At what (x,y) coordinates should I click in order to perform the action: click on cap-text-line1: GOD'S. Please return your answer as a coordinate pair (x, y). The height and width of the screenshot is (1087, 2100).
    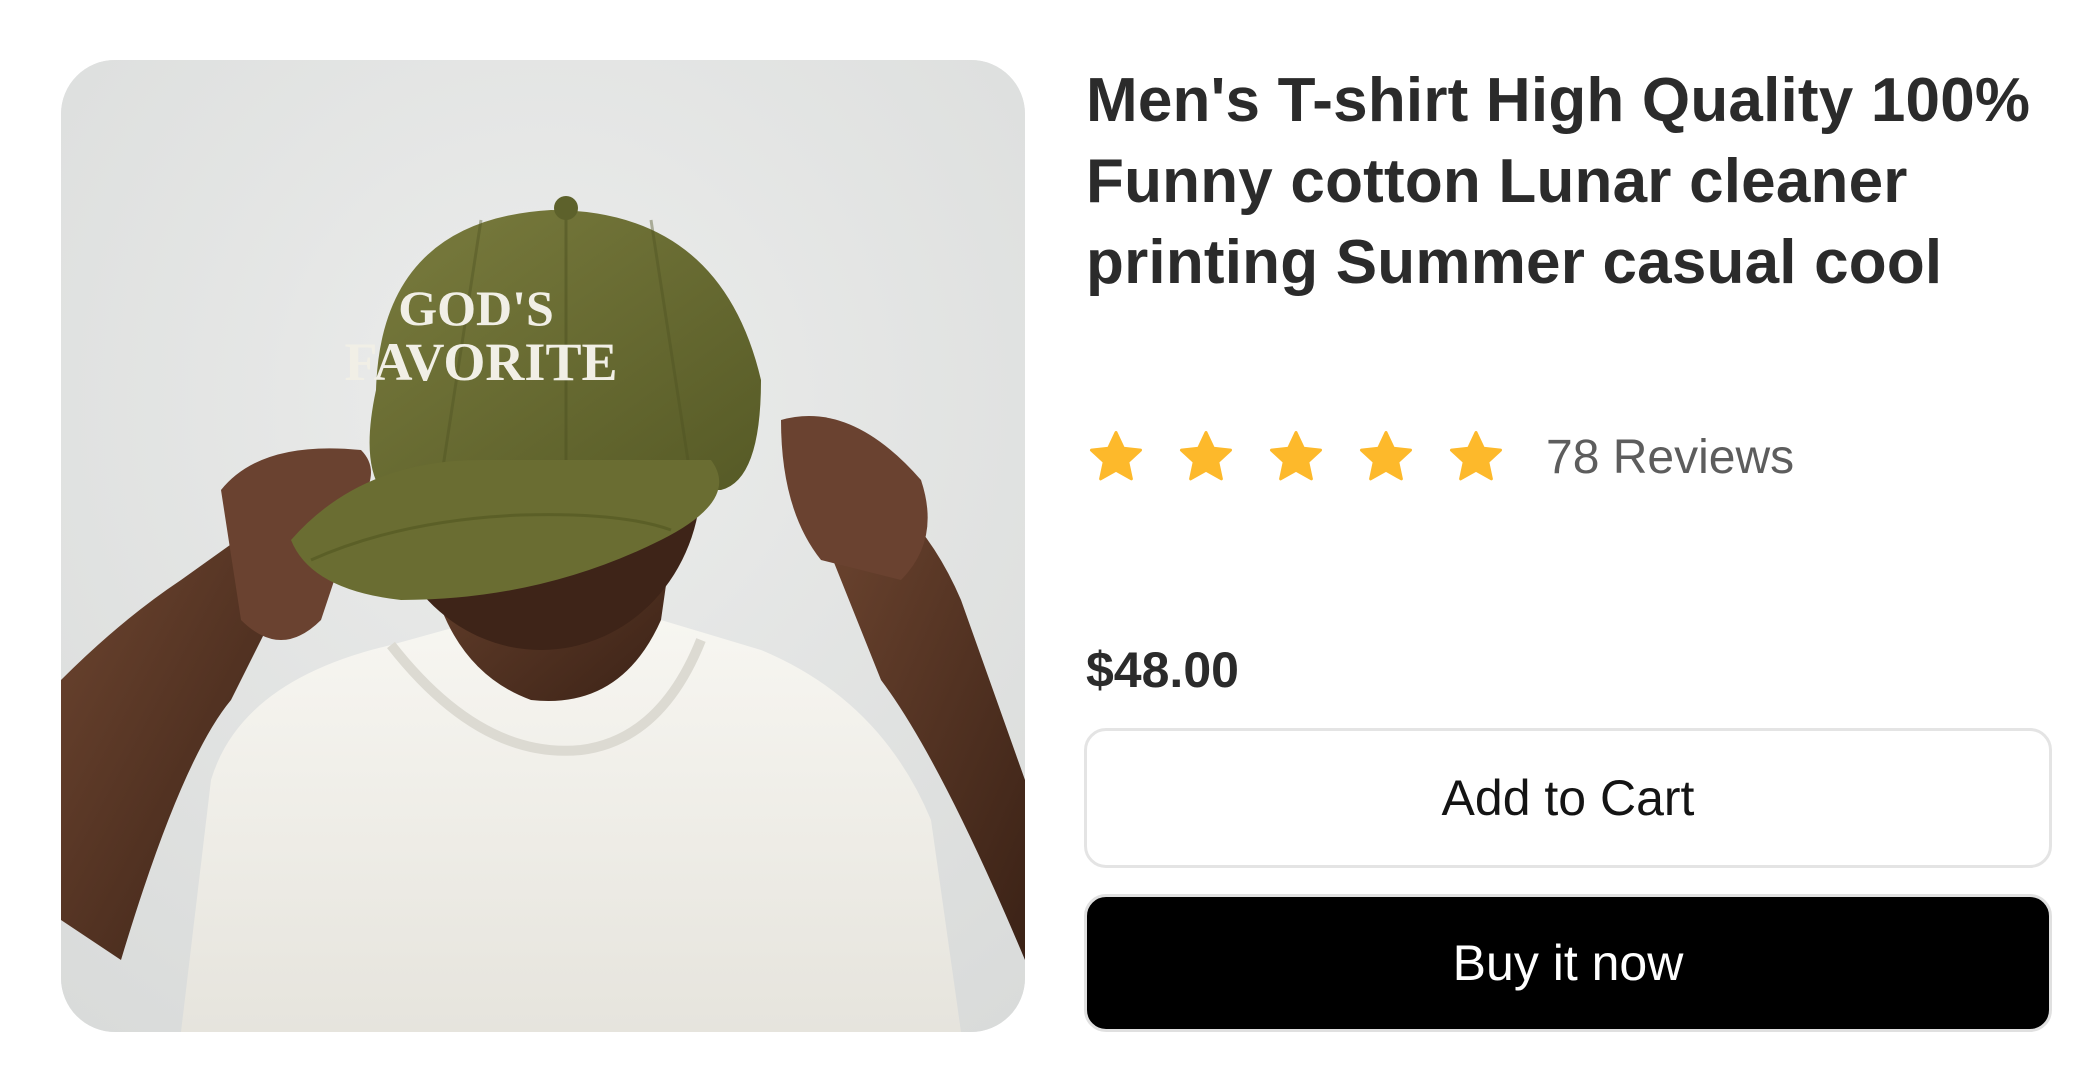
    Looking at the image, I should click on (476, 308).